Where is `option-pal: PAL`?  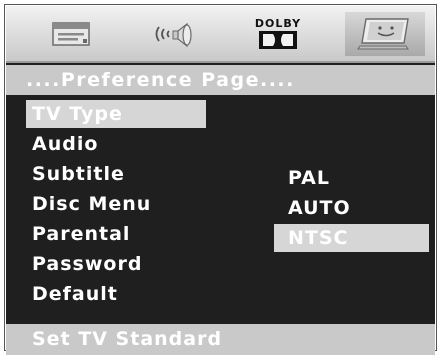
option-pal: PAL is located at coordinates (302, 178).